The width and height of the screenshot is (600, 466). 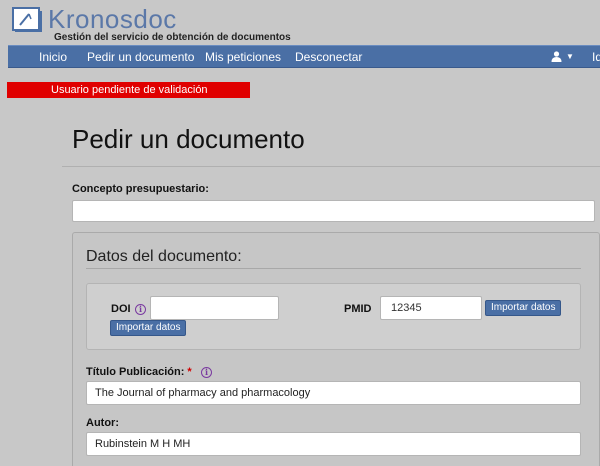 I want to click on titulo-label: Título Publicación: *, so click(x=139, y=372).